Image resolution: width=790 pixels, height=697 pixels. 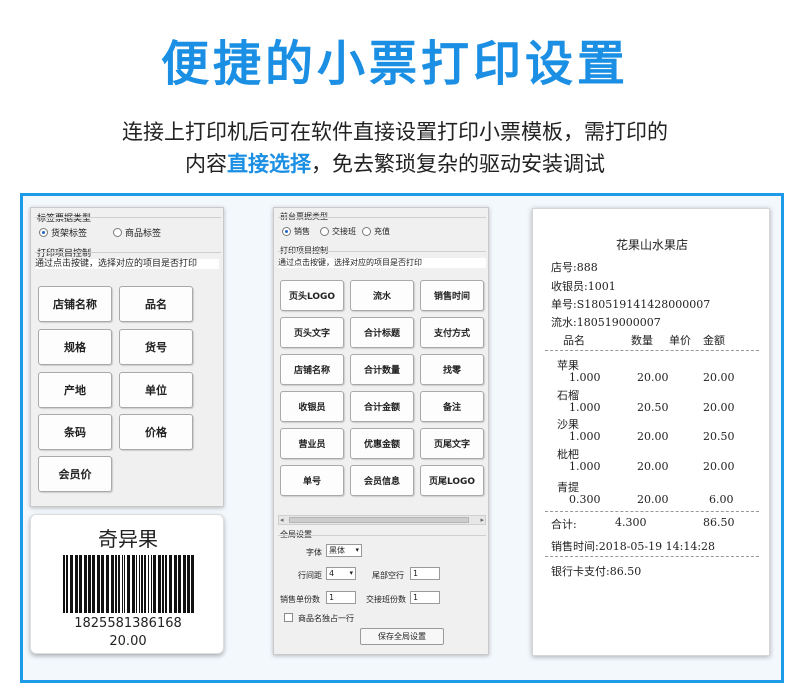 What do you see at coordinates (452, 443) in the screenshot?
I see `btn-footer-text: 页尾文字` at bounding box center [452, 443].